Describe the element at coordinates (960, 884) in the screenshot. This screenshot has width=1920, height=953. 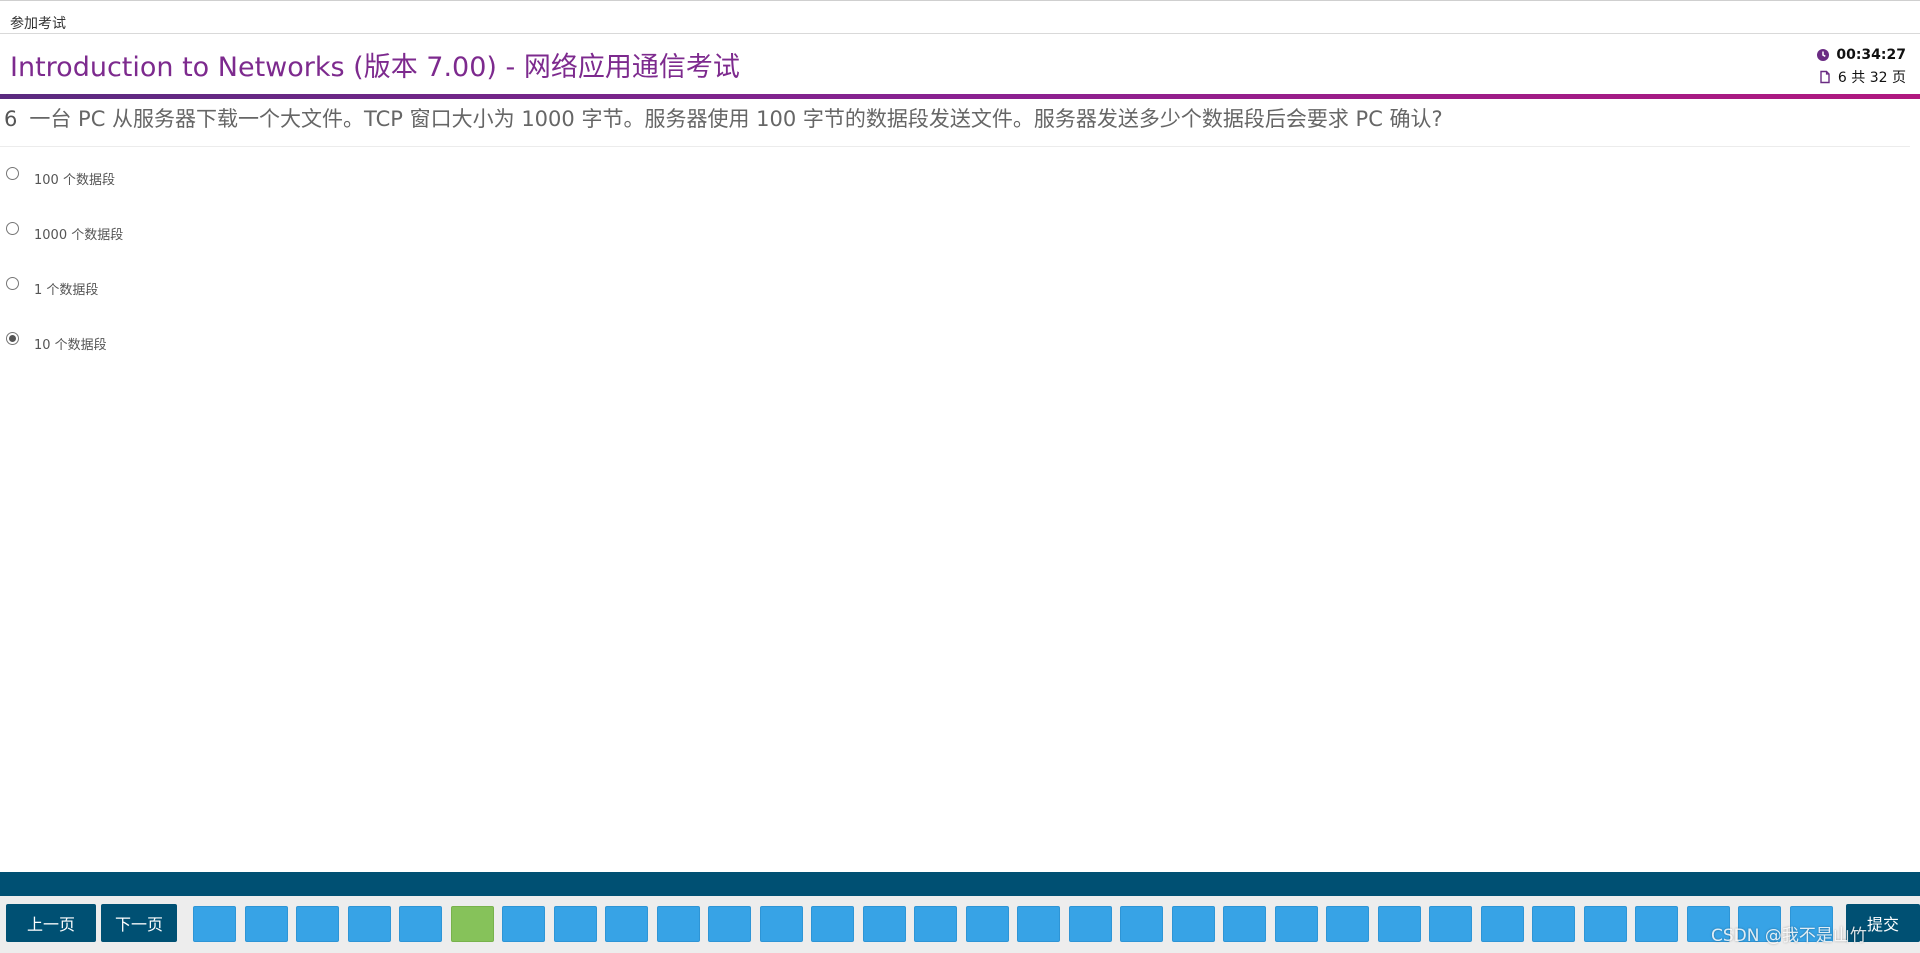
I see `footer-band` at that location.